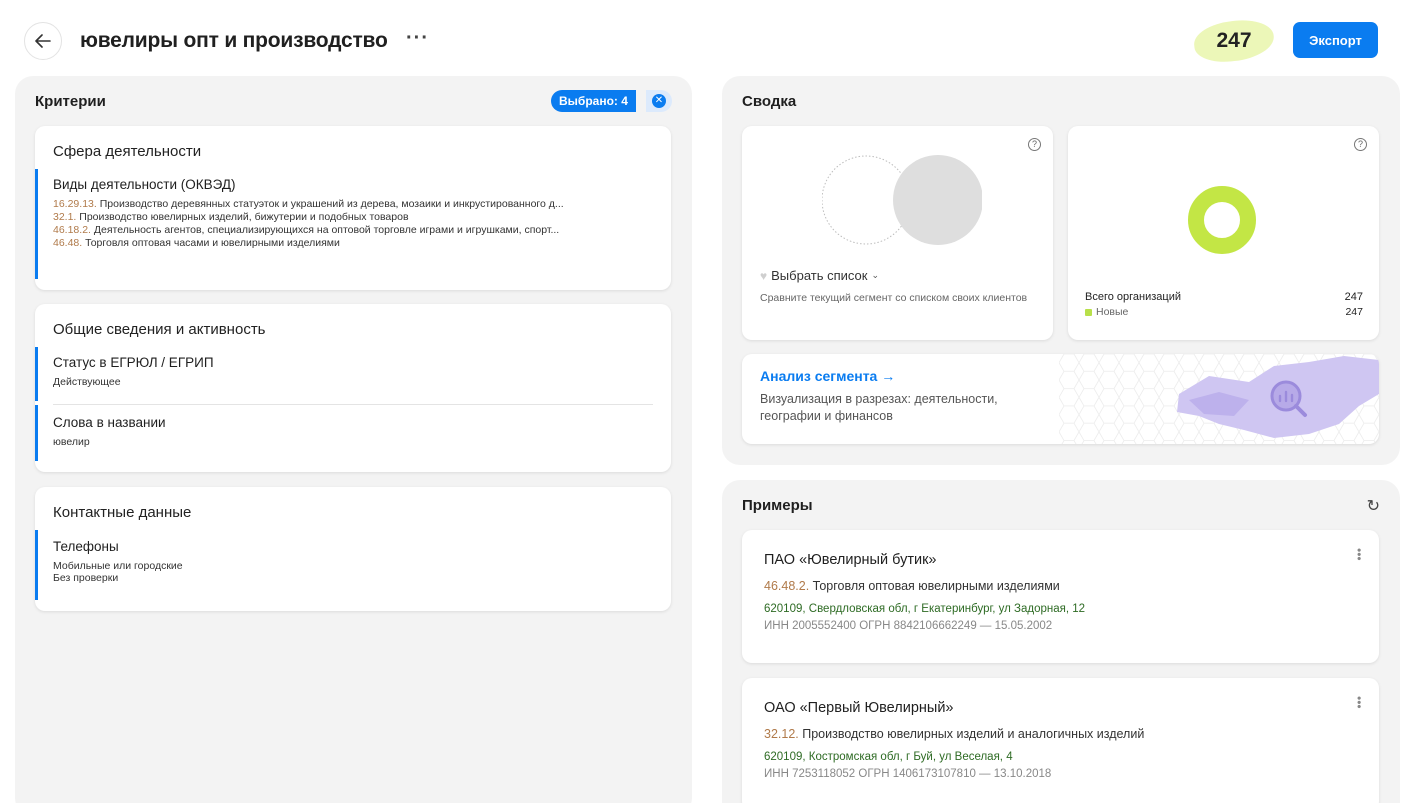 This screenshot has height=803, width=1418. Describe the element at coordinates (1373, 506) in the screenshot. I see `refresh-icon: ↻` at that location.